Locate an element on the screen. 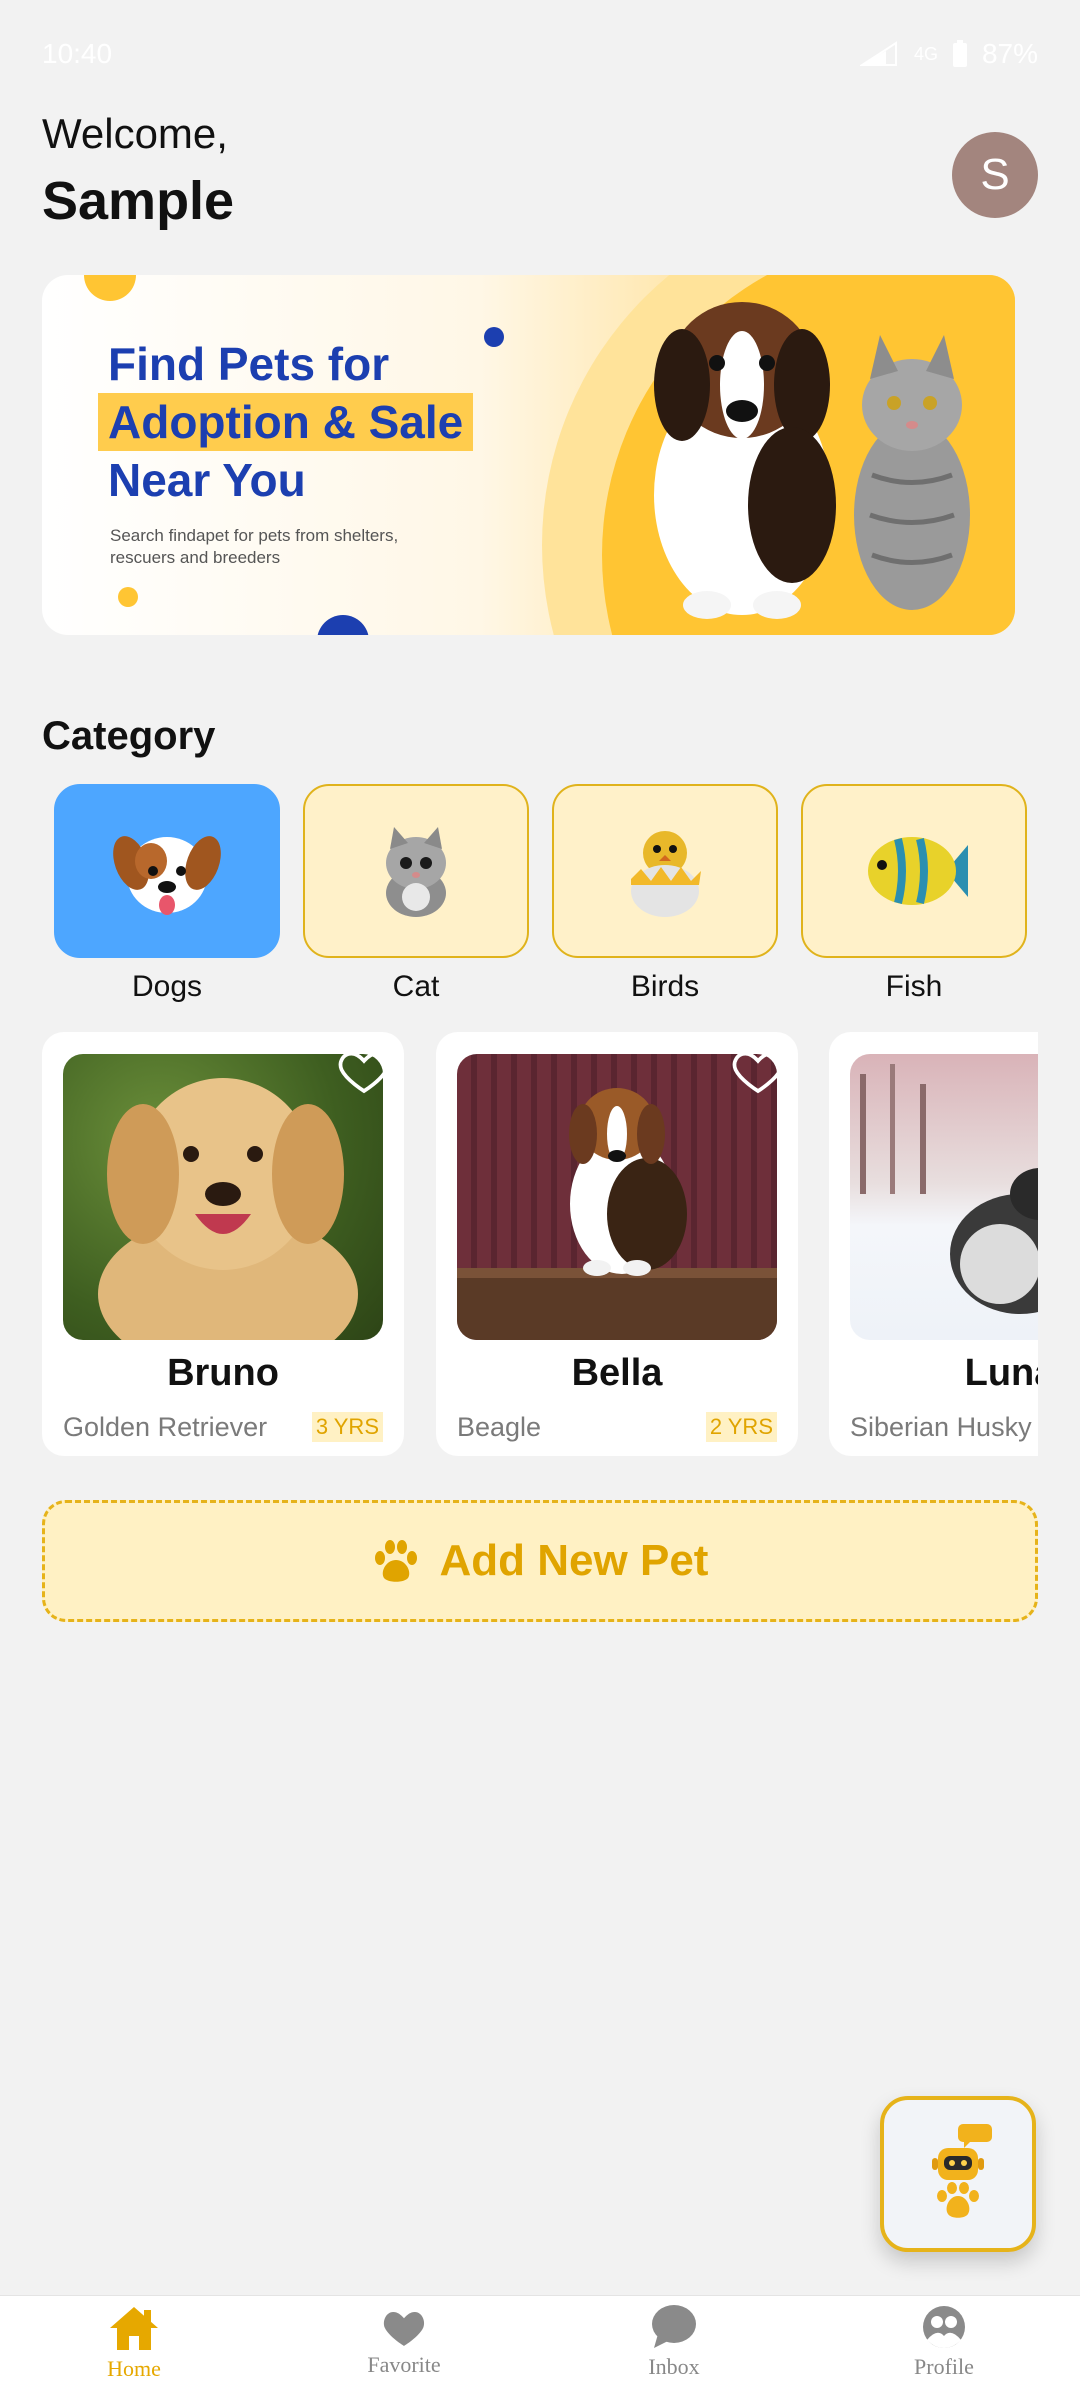 The width and height of the screenshot is (1080, 2400). heart-icon is located at coordinates (404, 2329).